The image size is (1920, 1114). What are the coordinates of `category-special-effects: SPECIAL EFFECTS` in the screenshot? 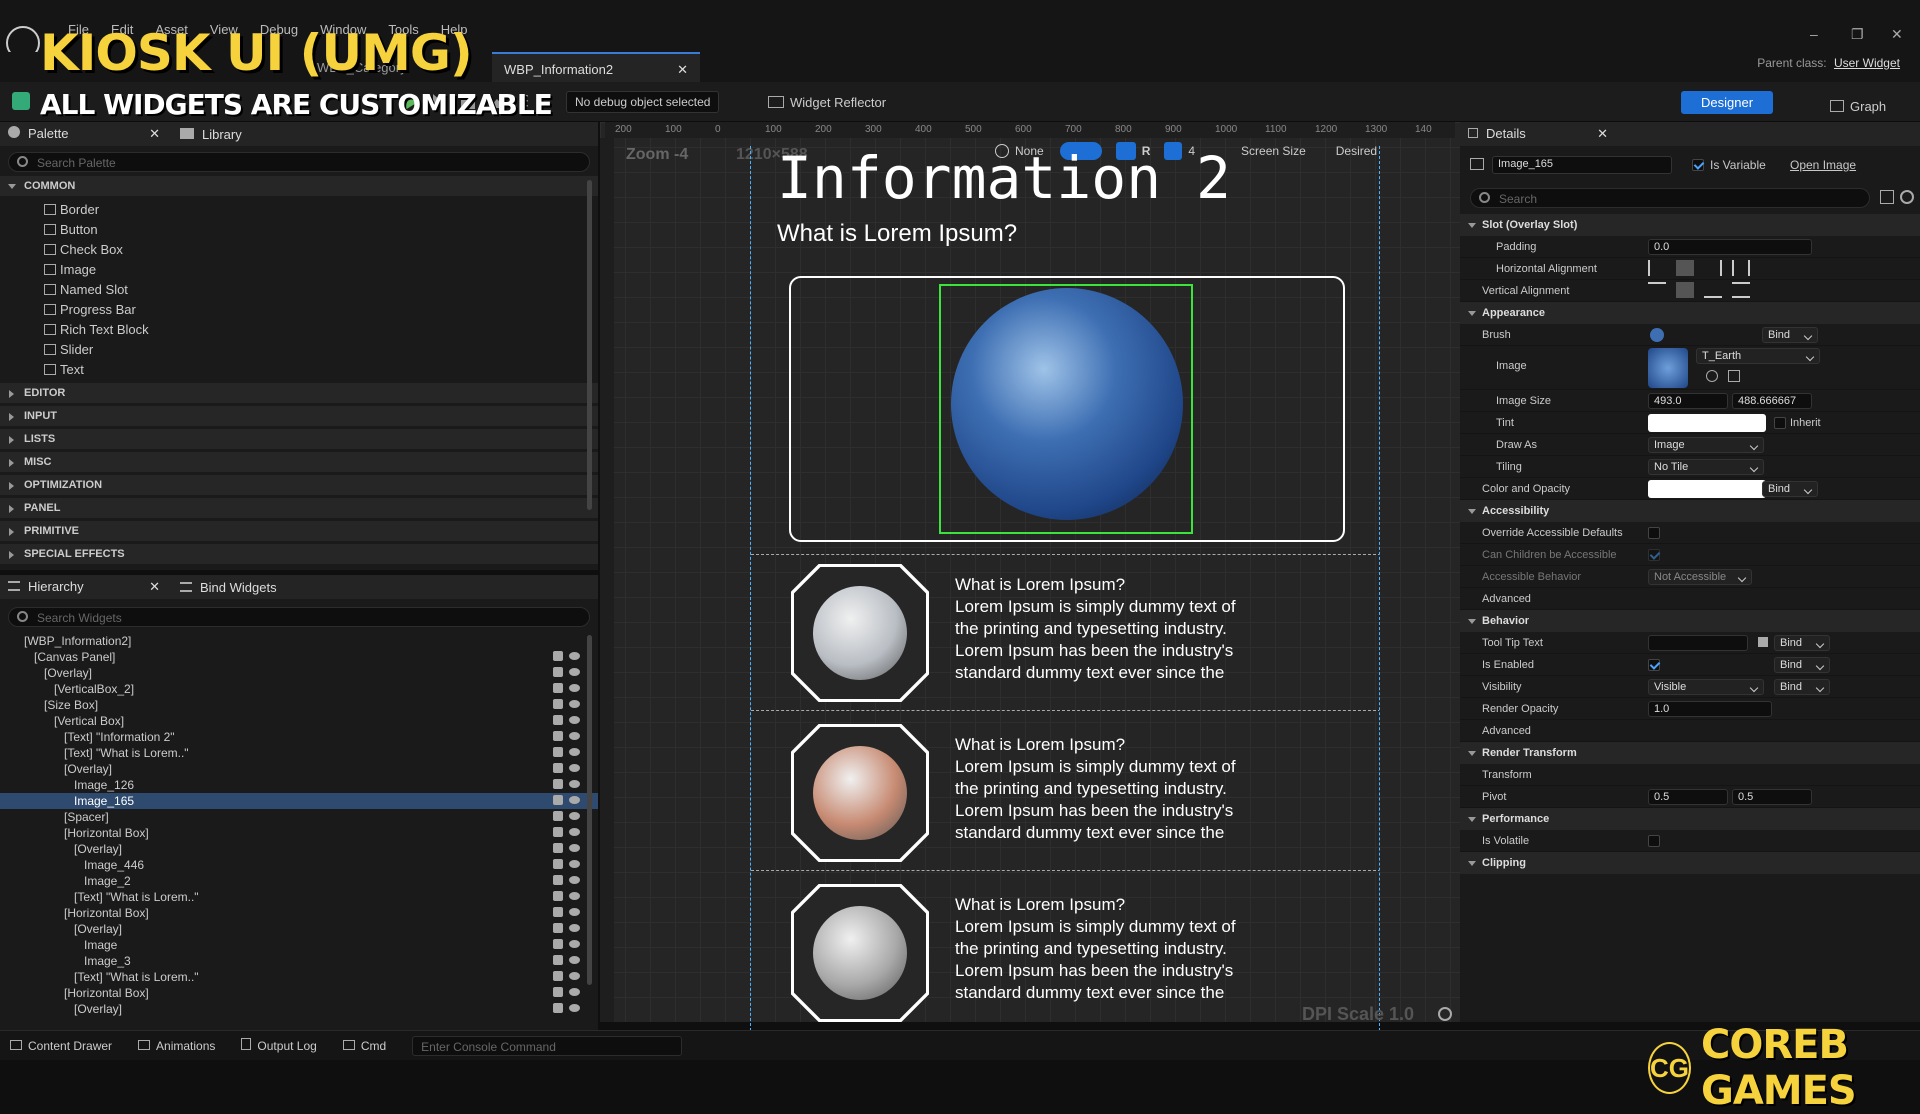 It's located at (299, 554).